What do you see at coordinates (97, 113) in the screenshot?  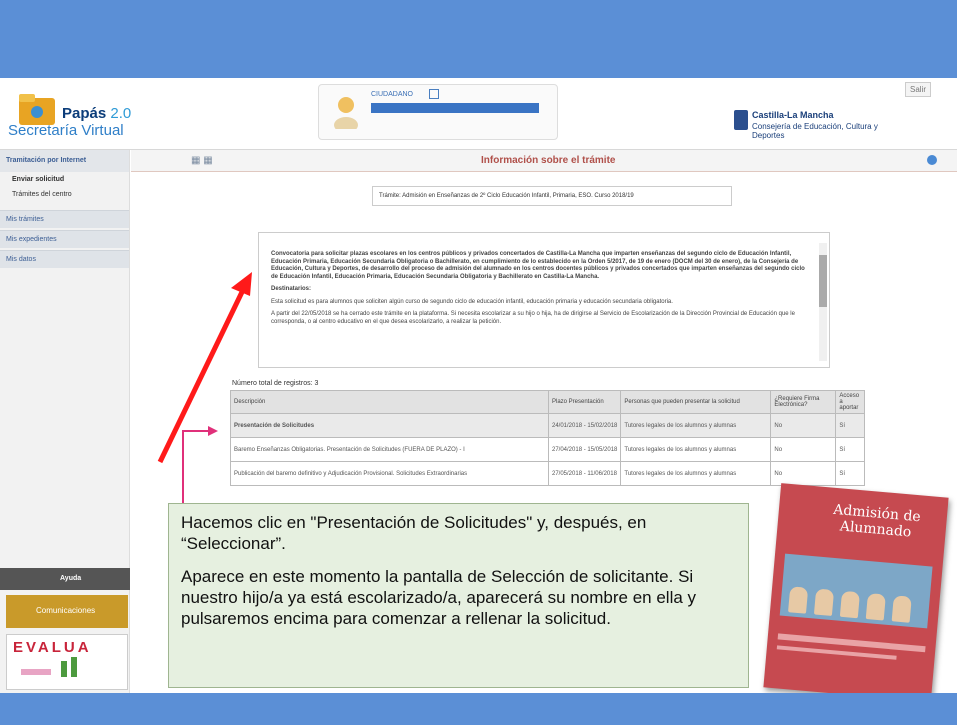 I see `app-name: Papás 2.0` at bounding box center [97, 113].